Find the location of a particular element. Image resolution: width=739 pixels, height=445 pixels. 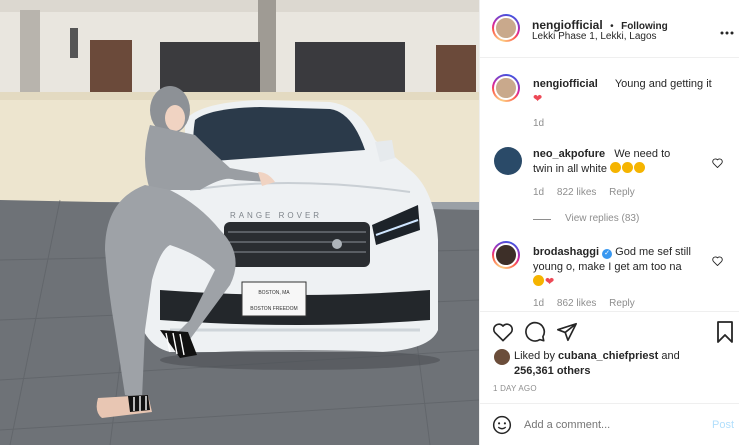

like-heart-icon is located at coordinates (503, 334).